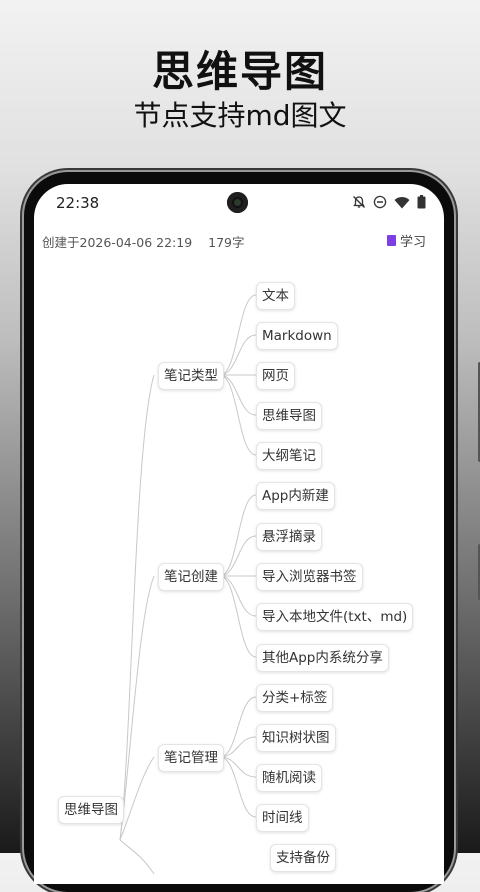 The height and width of the screenshot is (892, 480). I want to click on leaf-node: 悬浮摘录, so click(289, 537).